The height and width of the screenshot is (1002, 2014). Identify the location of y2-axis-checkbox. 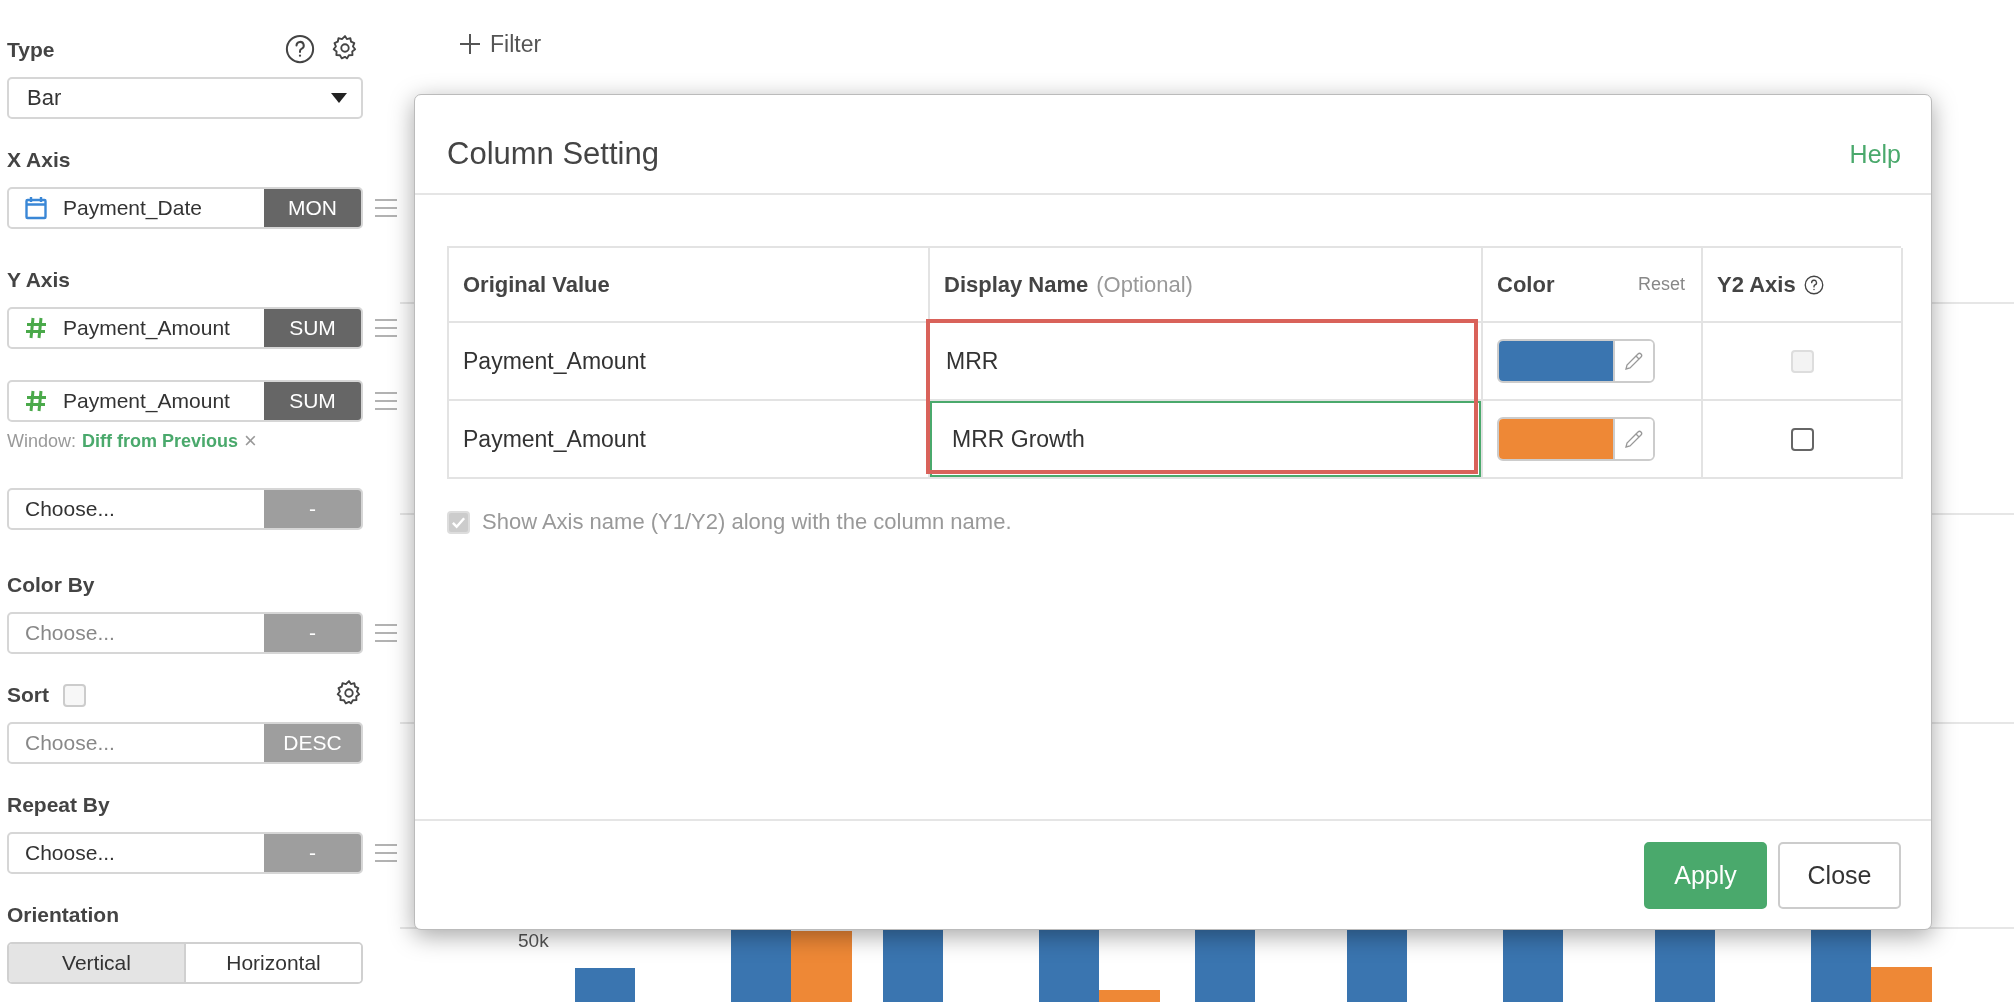
(1802, 439).